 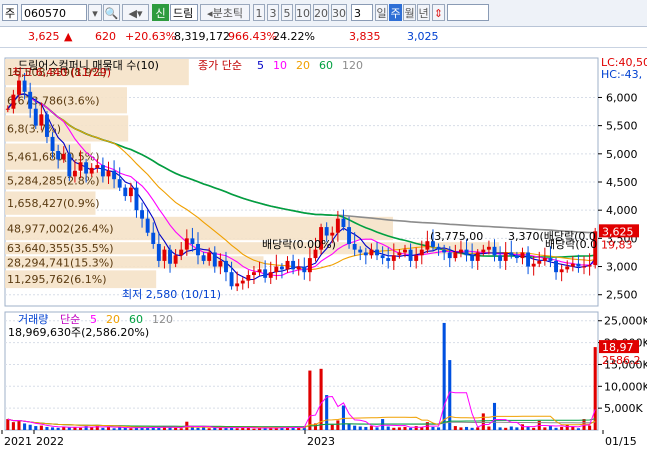 What do you see at coordinates (287, 12) in the screenshot?
I see `interval-5: 5` at bounding box center [287, 12].